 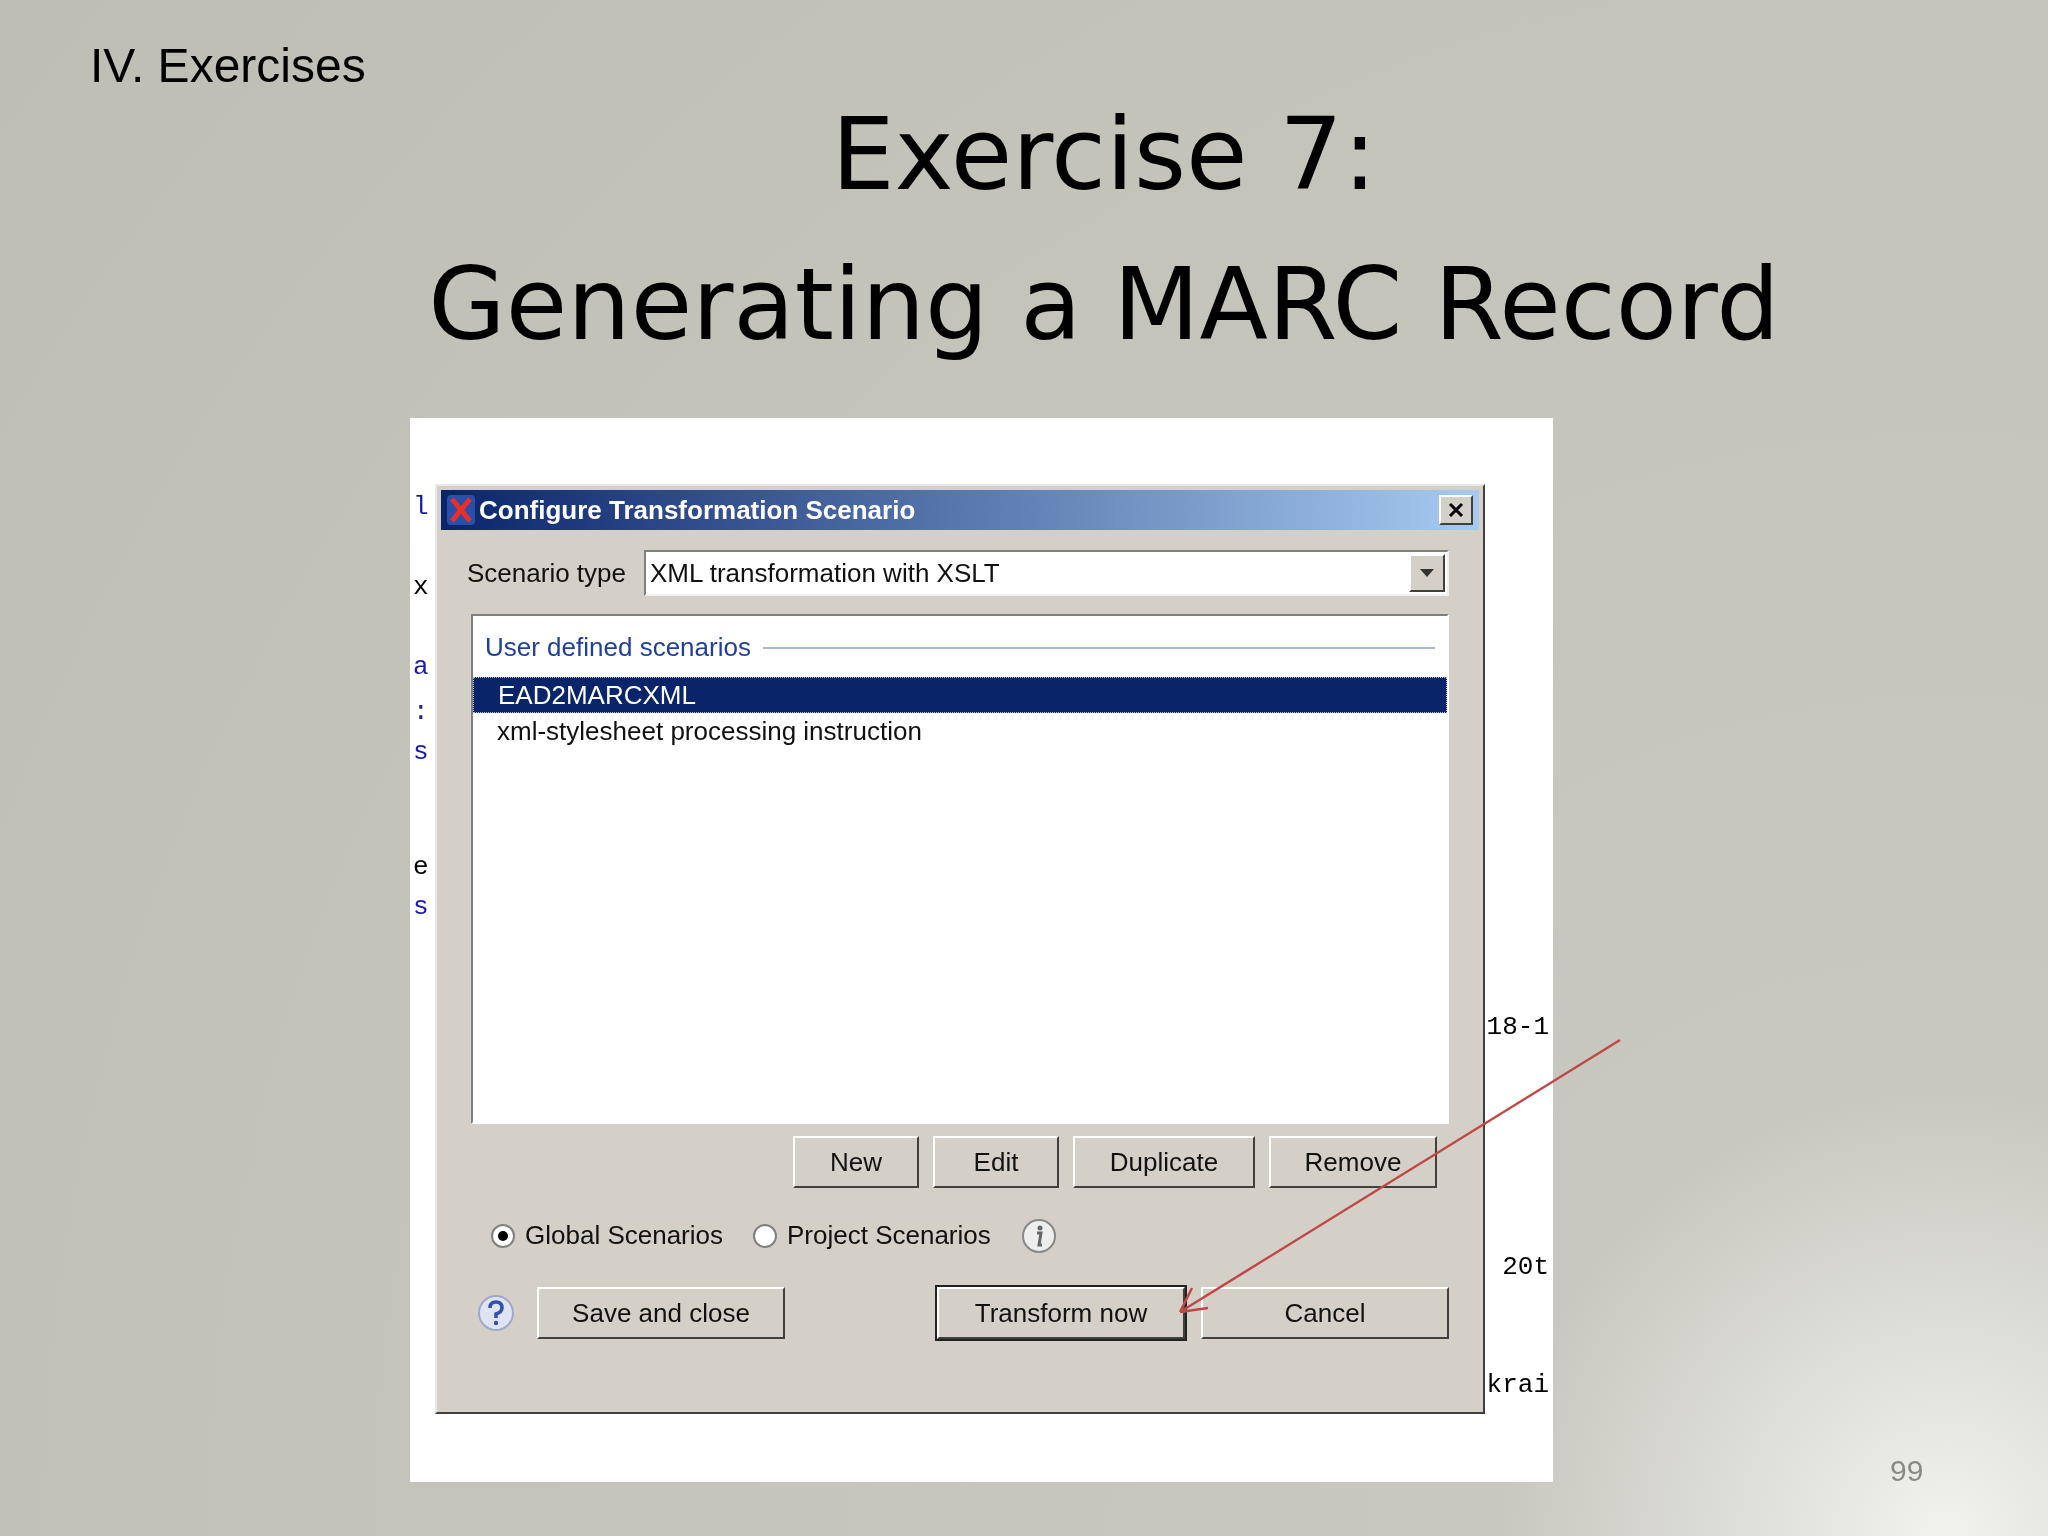 What do you see at coordinates (1525, 1267) in the screenshot?
I see `code-fragment: 20t` at bounding box center [1525, 1267].